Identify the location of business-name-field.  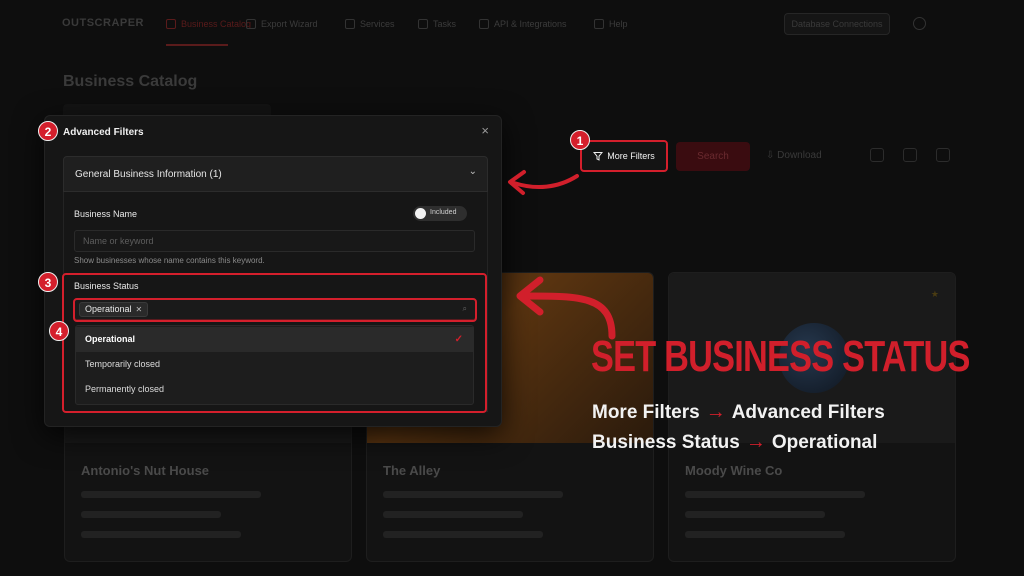
(274, 241).